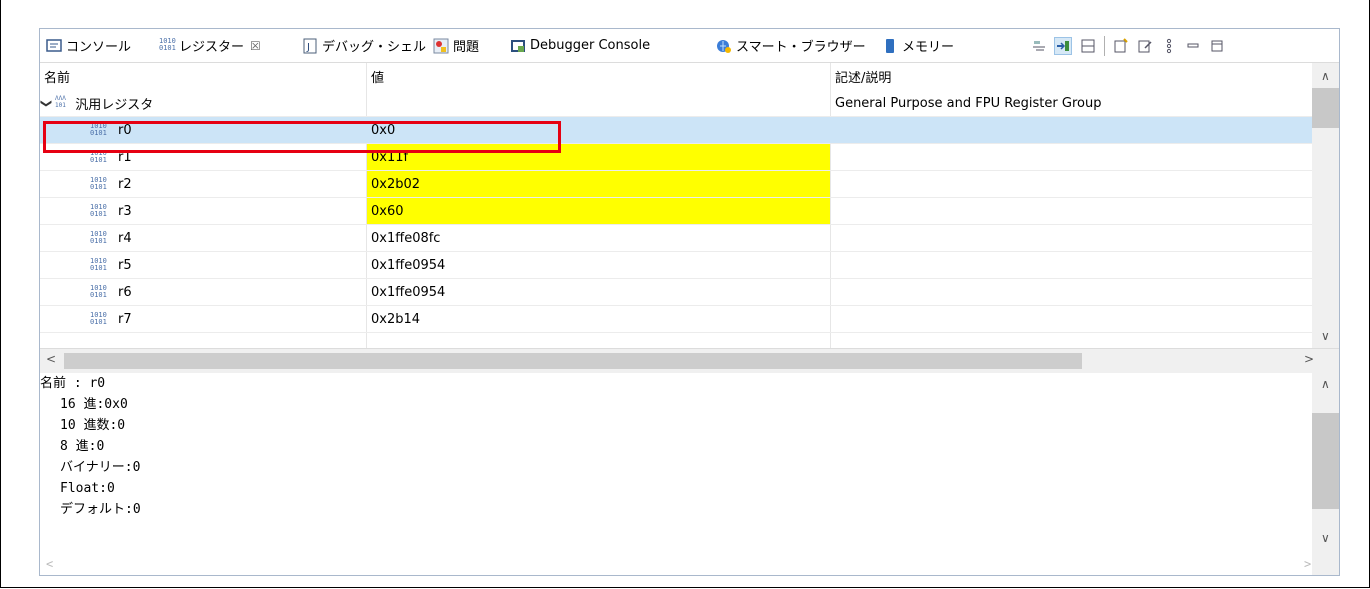 This screenshot has height=589, width=1370. Describe the element at coordinates (60, 98) in the screenshot. I see `svg-text: ΛΛΛ` at that location.